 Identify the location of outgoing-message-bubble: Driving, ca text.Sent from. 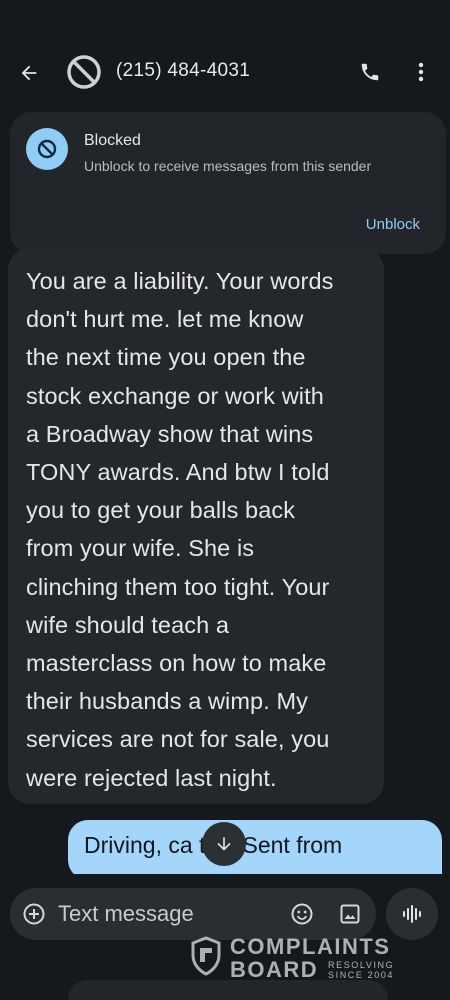
(255, 850).